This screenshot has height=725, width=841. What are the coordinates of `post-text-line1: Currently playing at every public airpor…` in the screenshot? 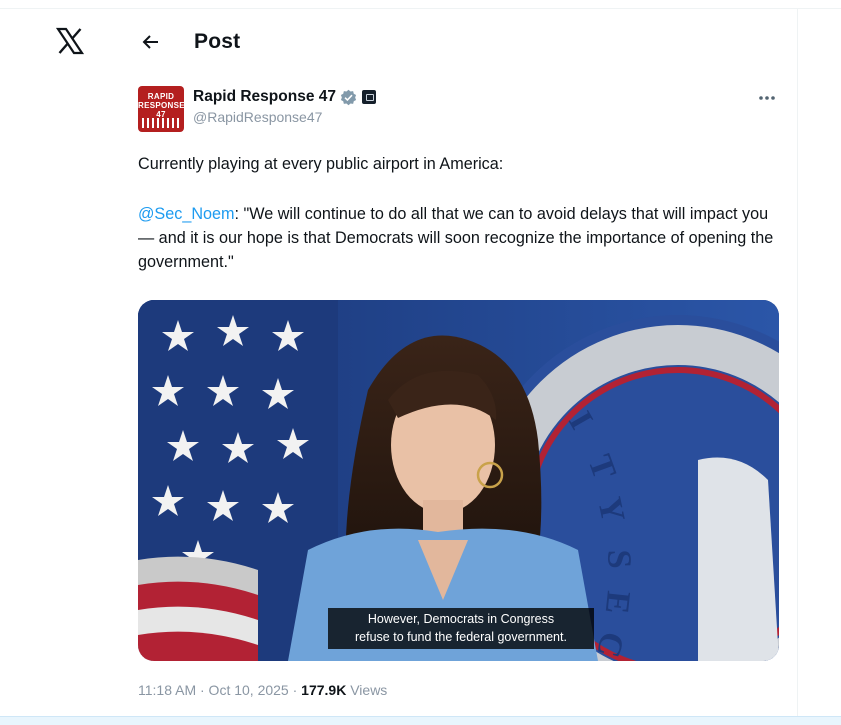 It's located at (321, 164).